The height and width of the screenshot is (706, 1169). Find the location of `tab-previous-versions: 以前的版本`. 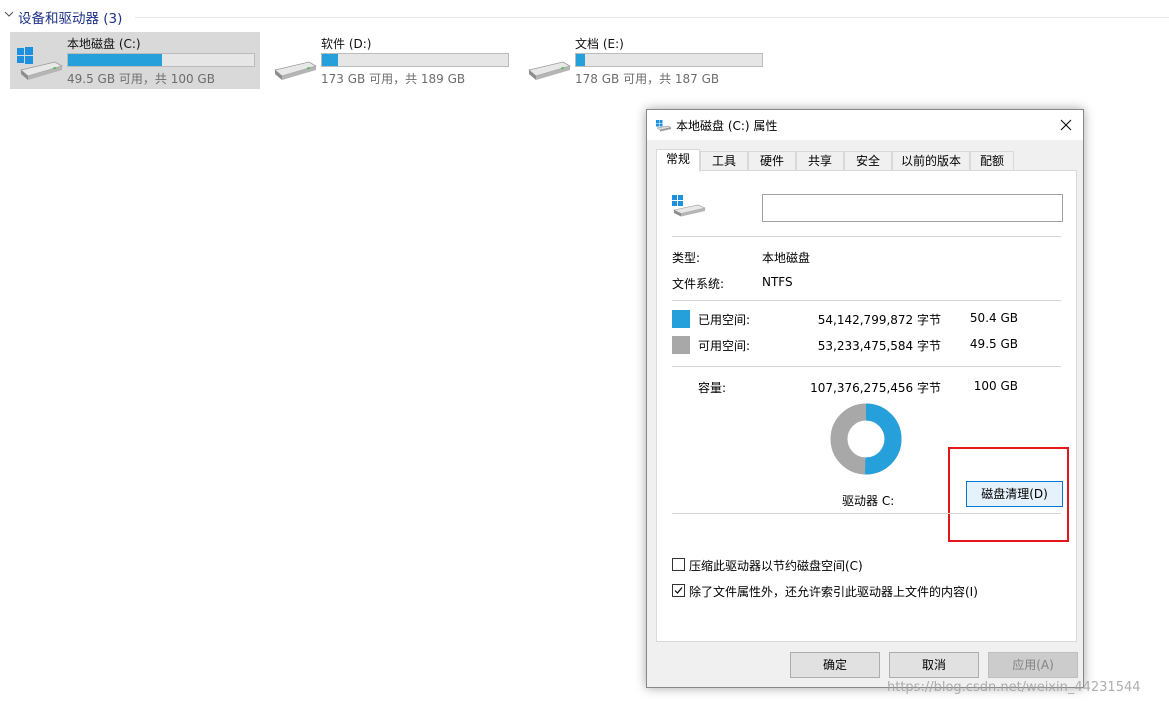

tab-previous-versions: 以前的版本 is located at coordinates (931, 161).